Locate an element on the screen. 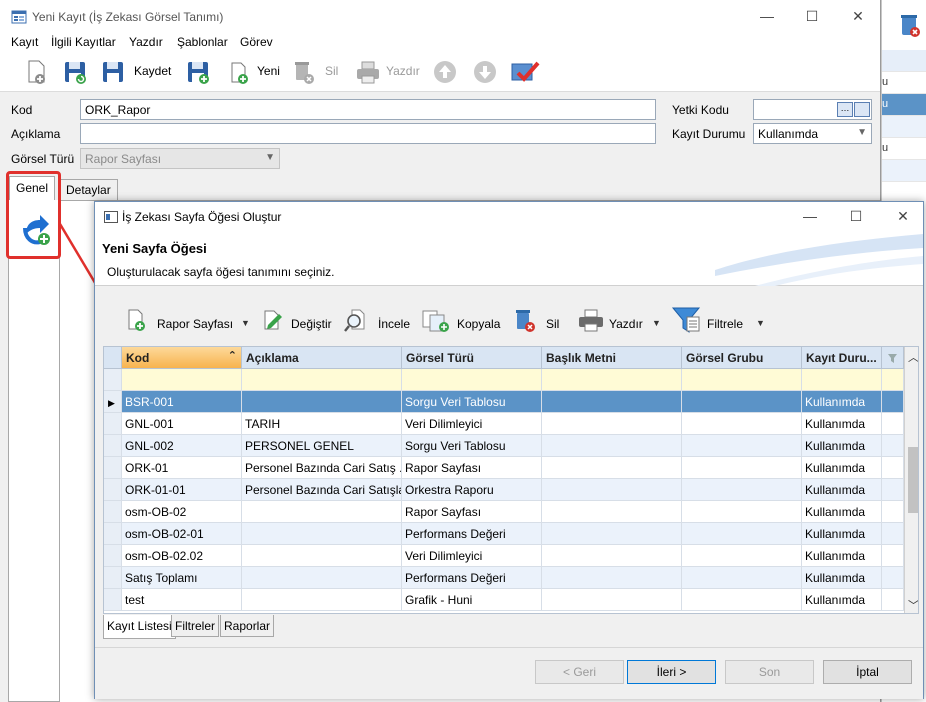 The width and height of the screenshot is (926, 702). cancel-button: İptal is located at coordinates (867, 672).